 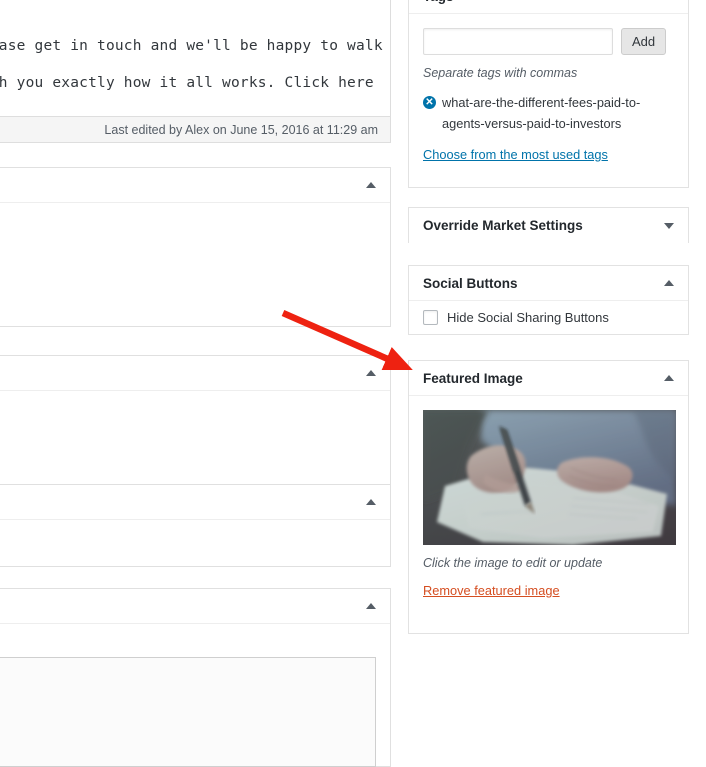 I want to click on featured-image-graphic, so click(x=549, y=477).